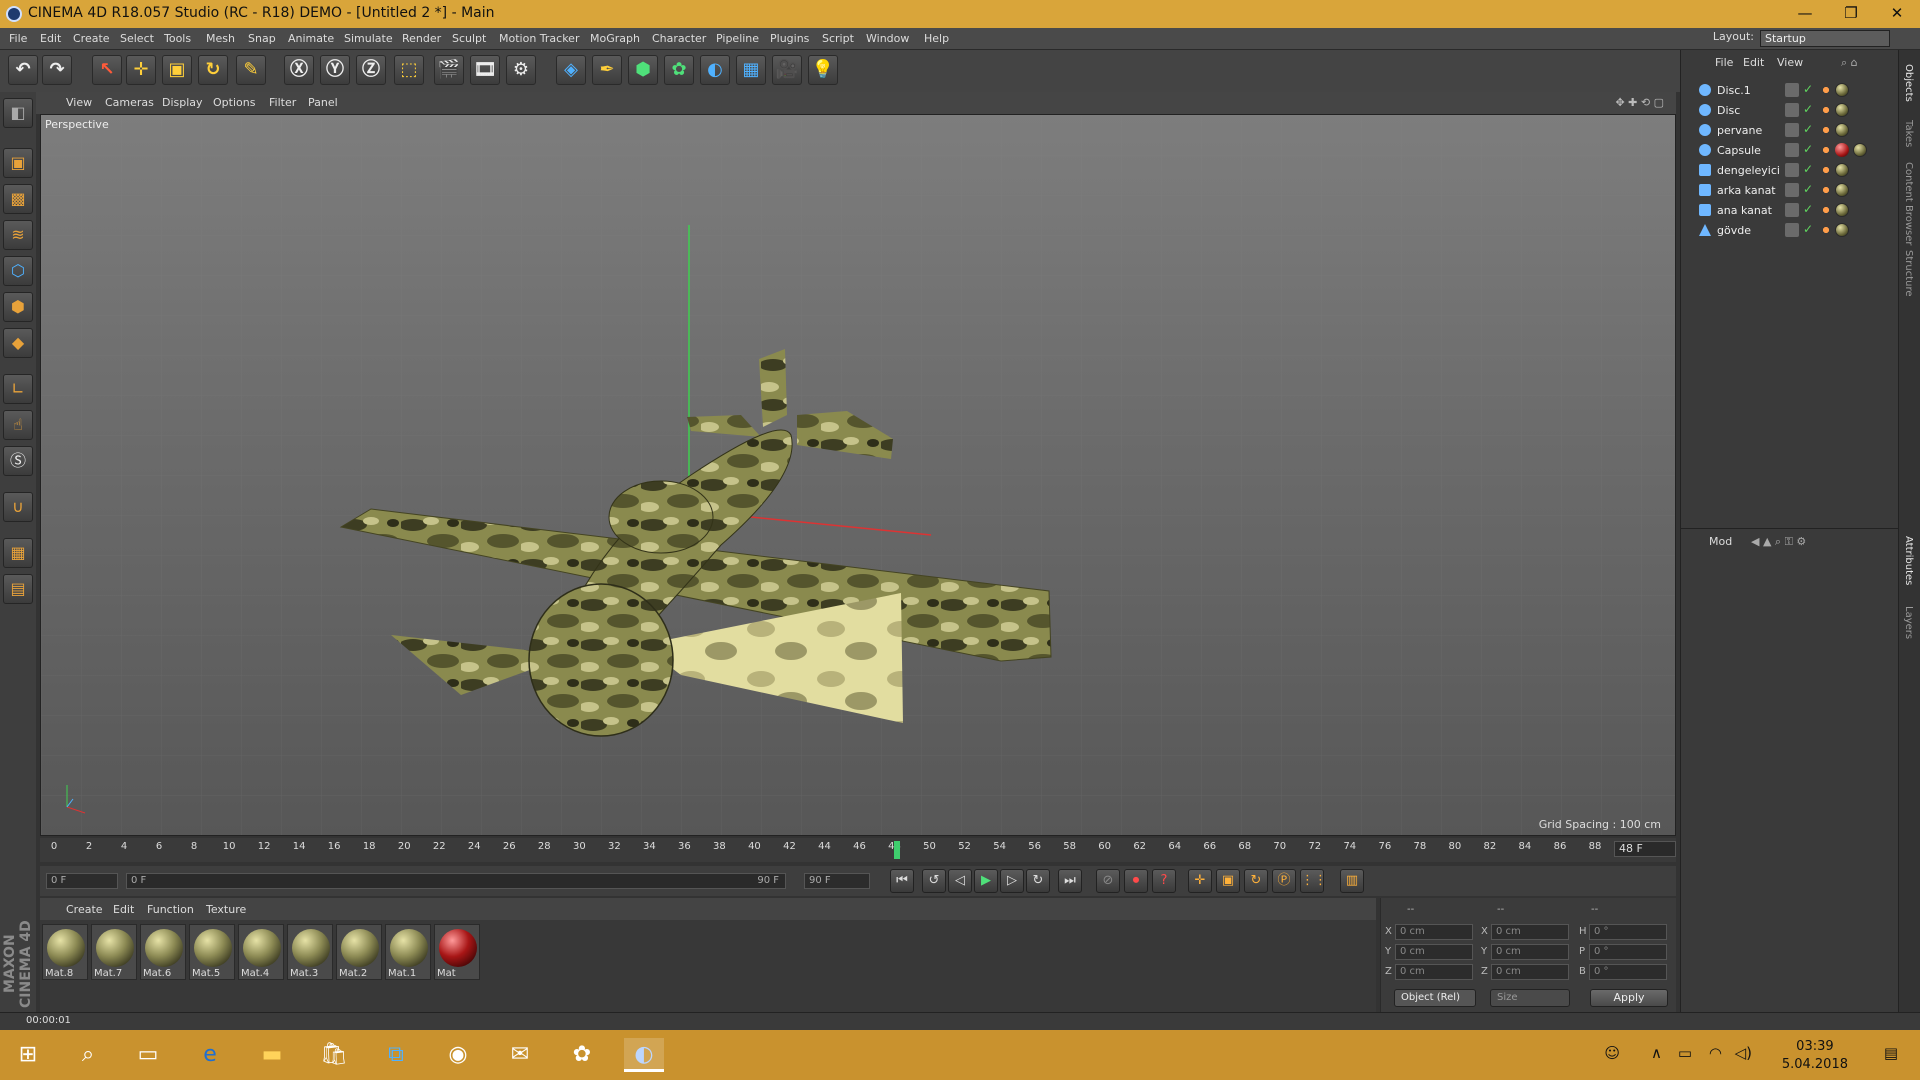 The width and height of the screenshot is (1920, 1080). What do you see at coordinates (1628, 932) in the screenshot?
I see `rotation-h-field: 0 °` at bounding box center [1628, 932].